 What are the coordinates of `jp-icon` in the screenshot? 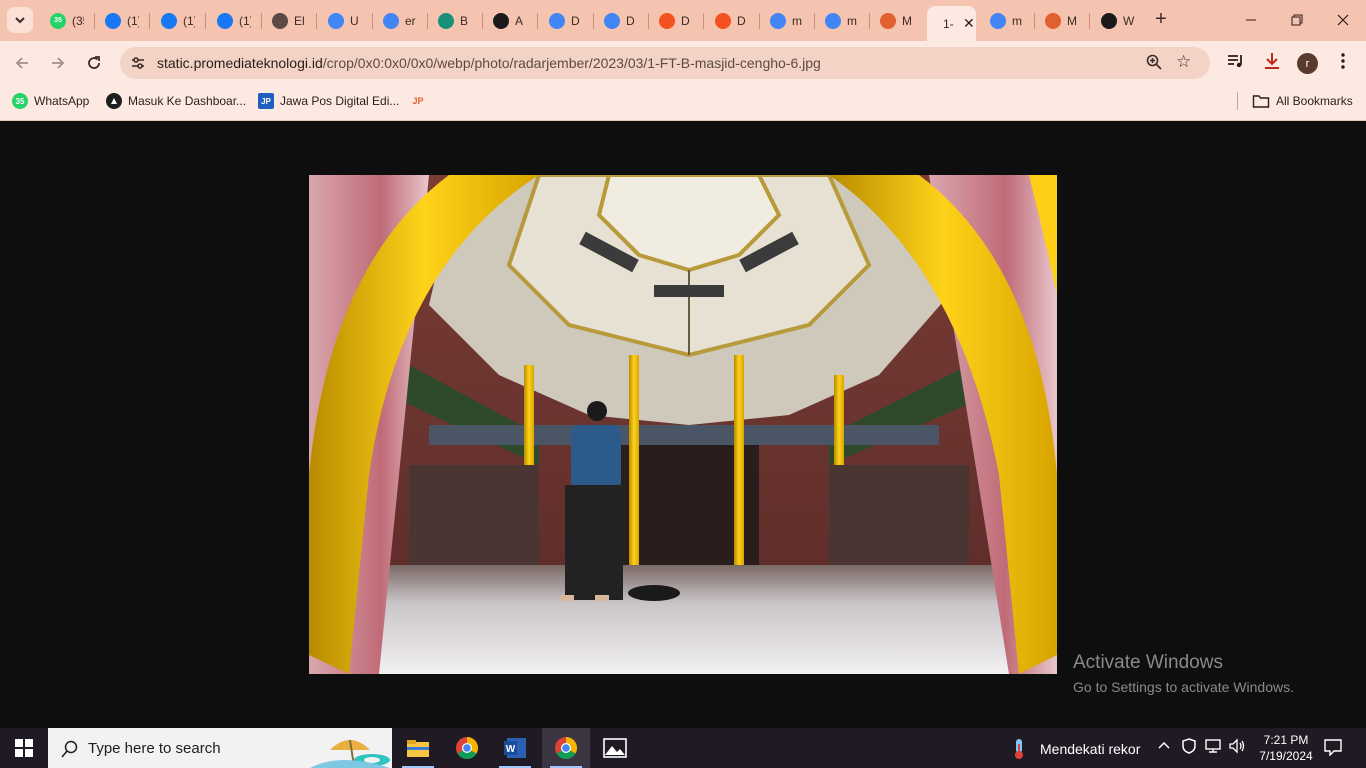 It's located at (1053, 20).